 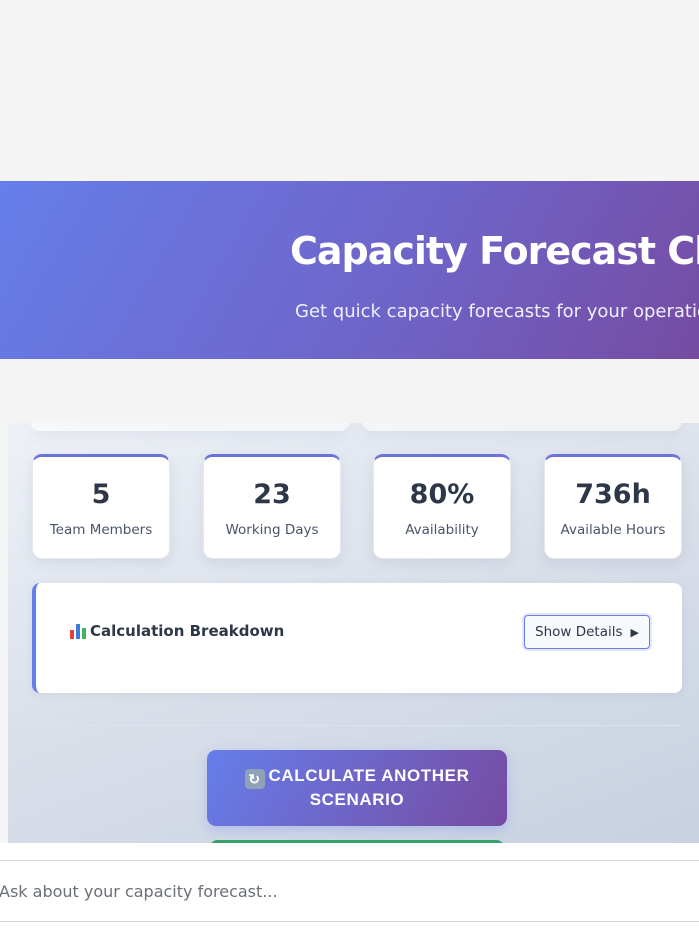 I want to click on show-details-button: Show Details ▶, so click(x=587, y=632).